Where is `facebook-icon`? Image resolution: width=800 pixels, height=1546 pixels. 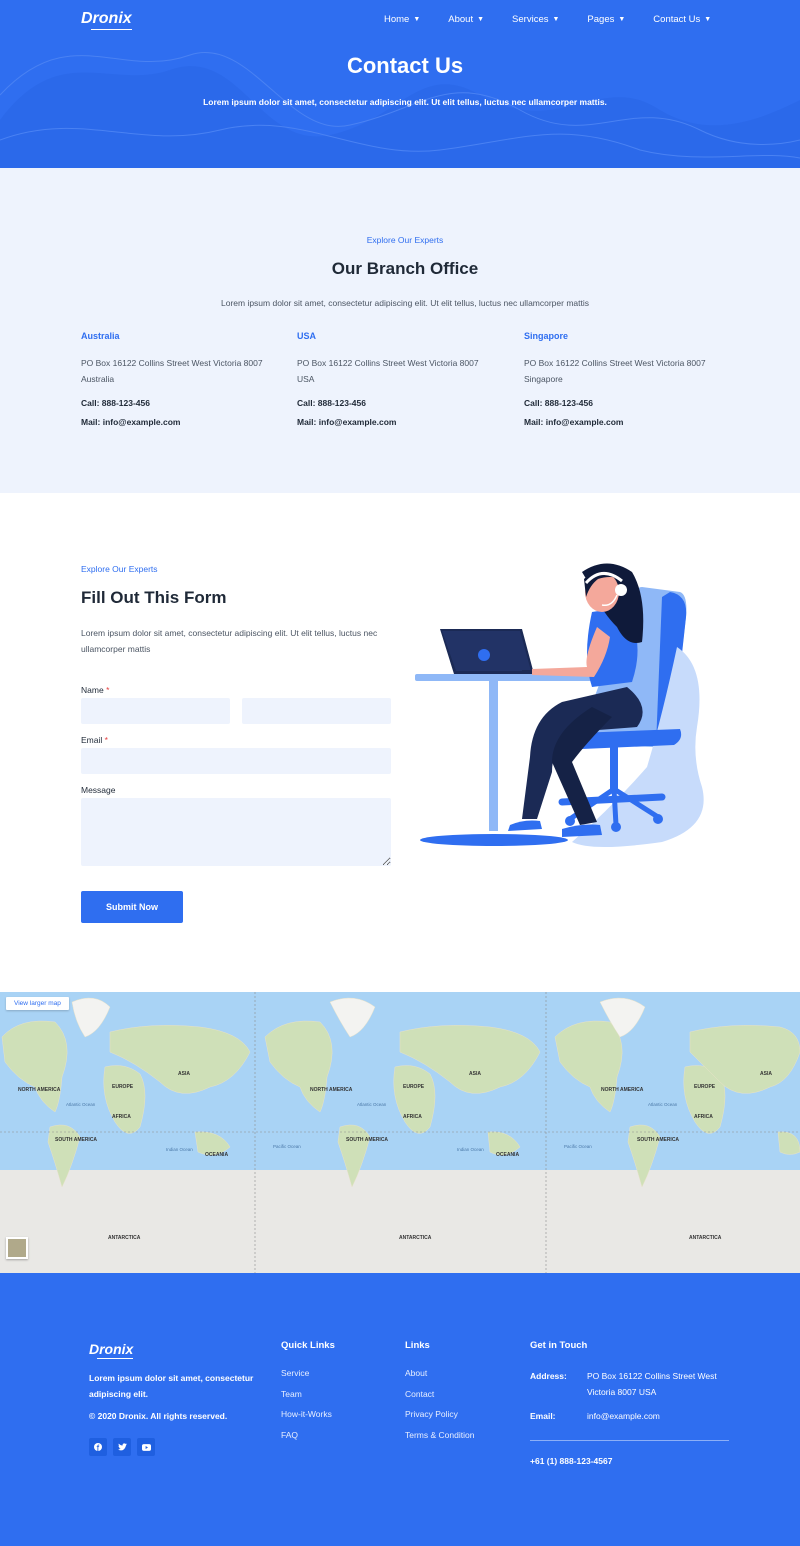
facebook-icon is located at coordinates (98, 1447).